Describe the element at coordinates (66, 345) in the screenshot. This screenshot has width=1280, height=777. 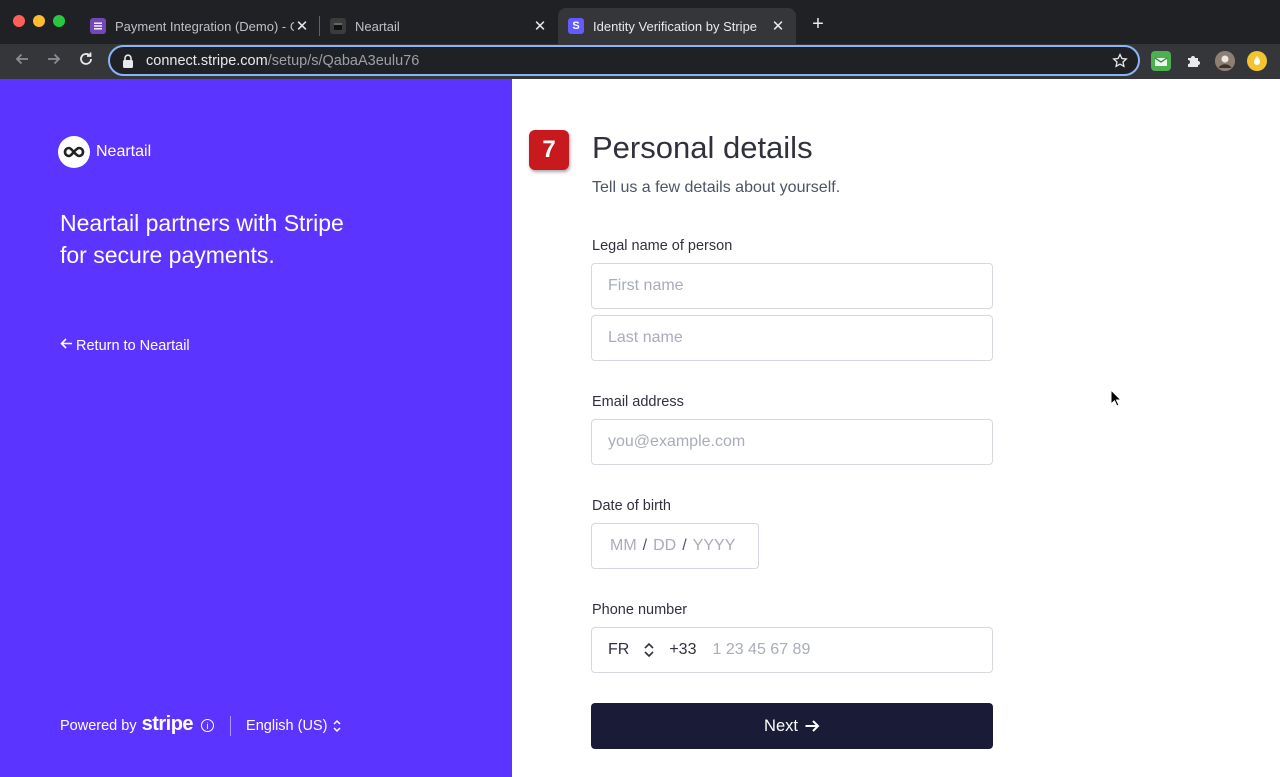
I see `arrow-left-icon` at that location.